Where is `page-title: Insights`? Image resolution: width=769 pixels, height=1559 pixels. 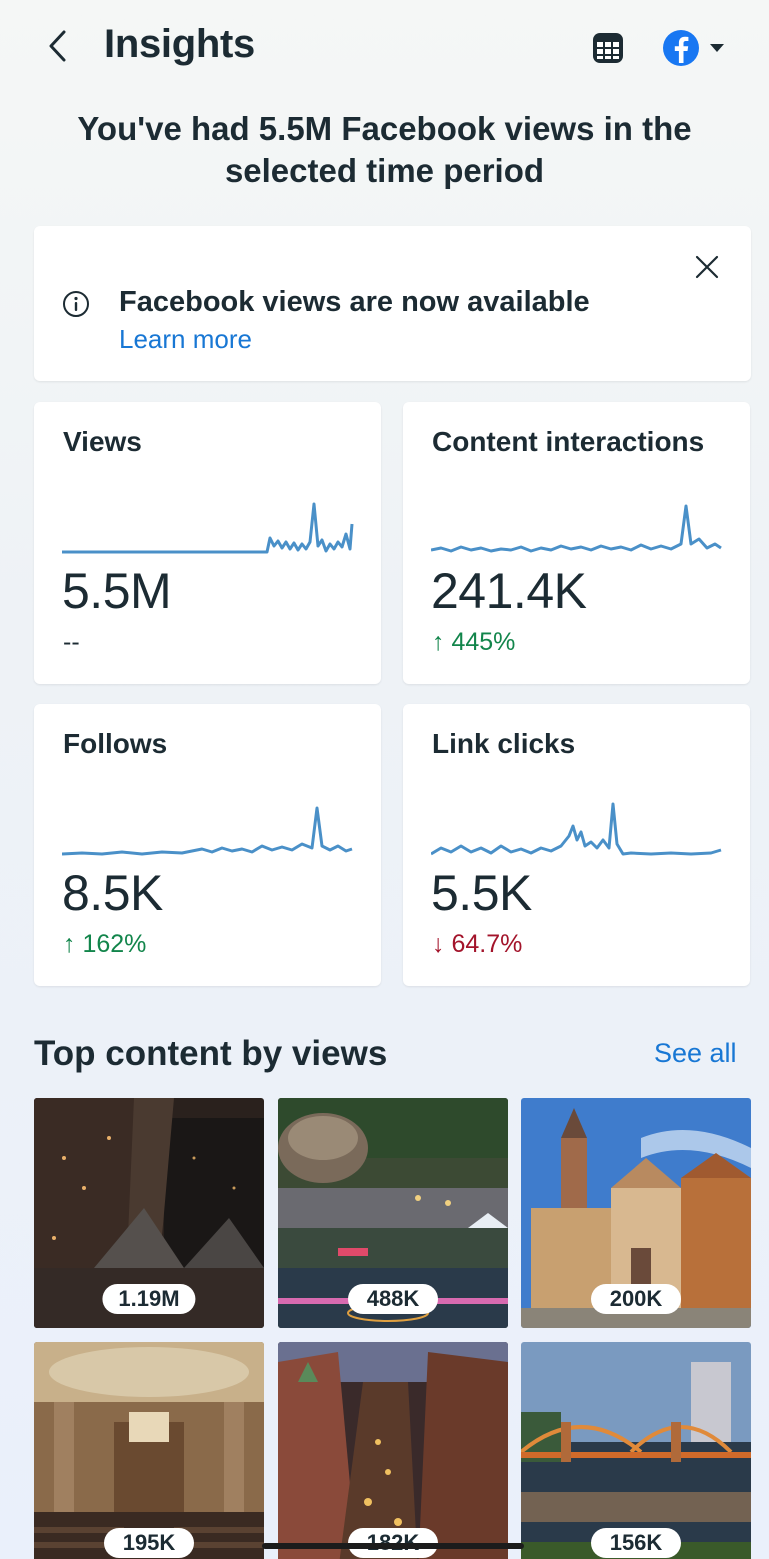 page-title: Insights is located at coordinates (179, 44).